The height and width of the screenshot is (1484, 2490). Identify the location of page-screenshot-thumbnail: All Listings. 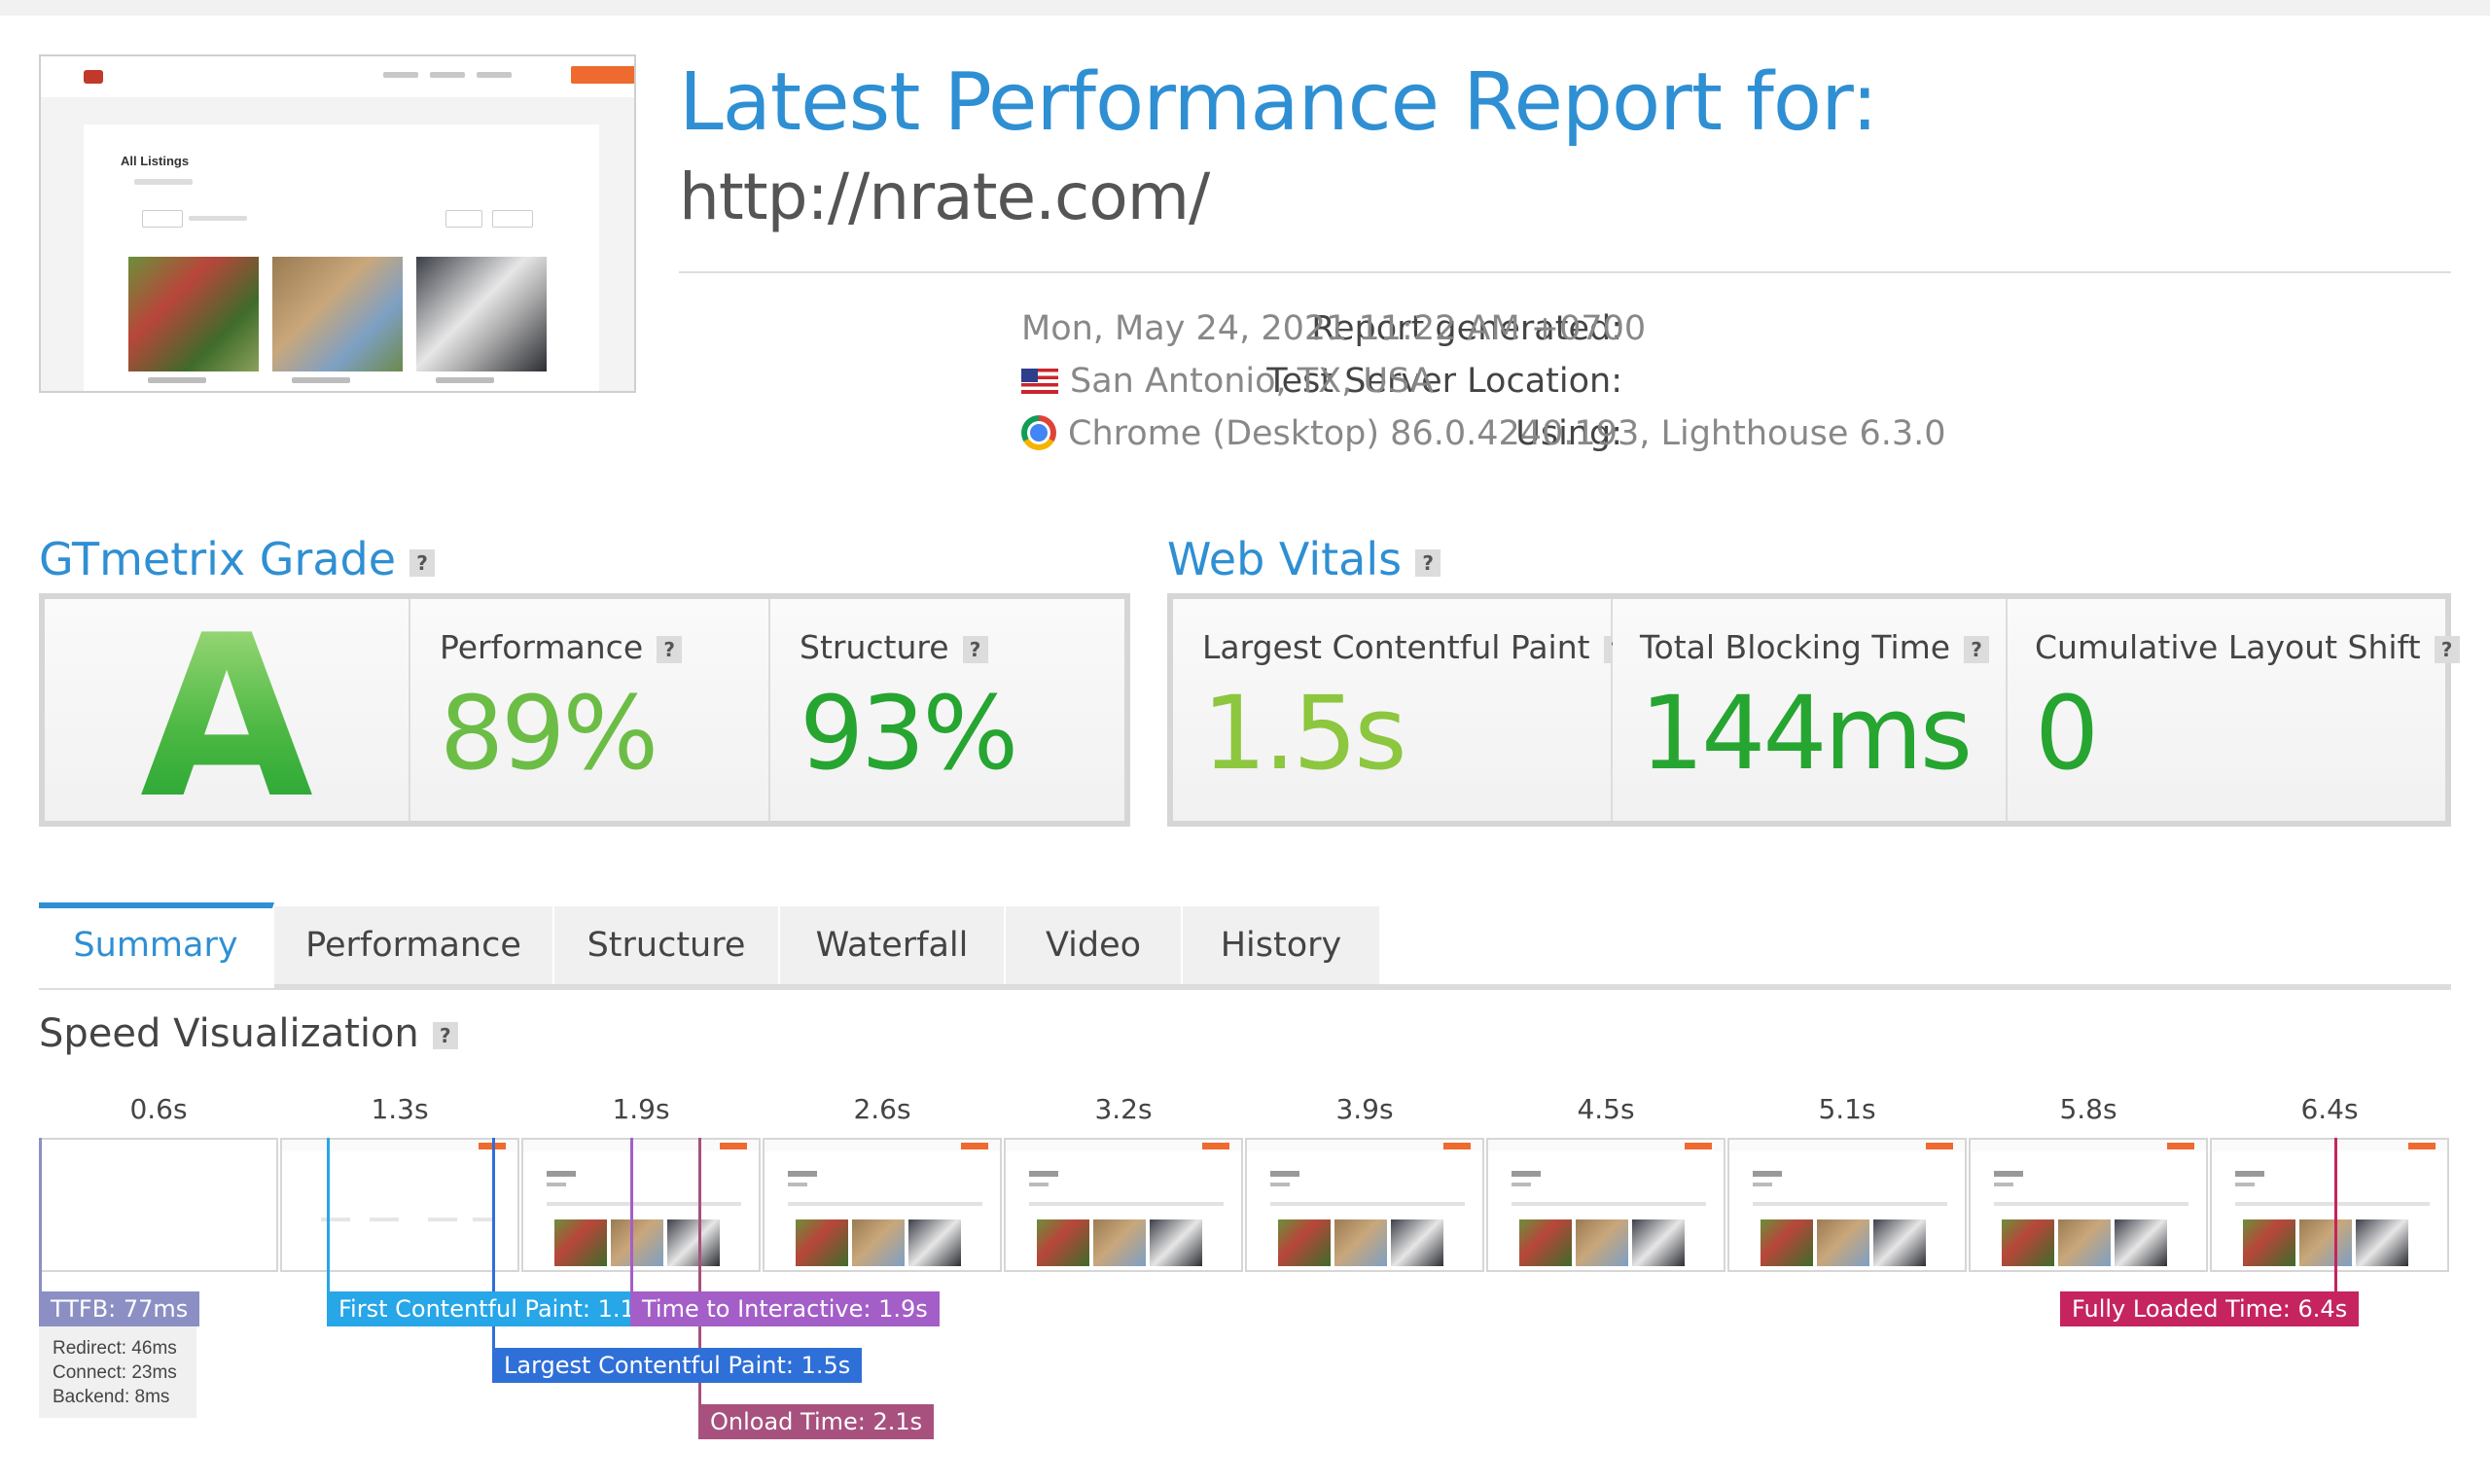
(337, 224).